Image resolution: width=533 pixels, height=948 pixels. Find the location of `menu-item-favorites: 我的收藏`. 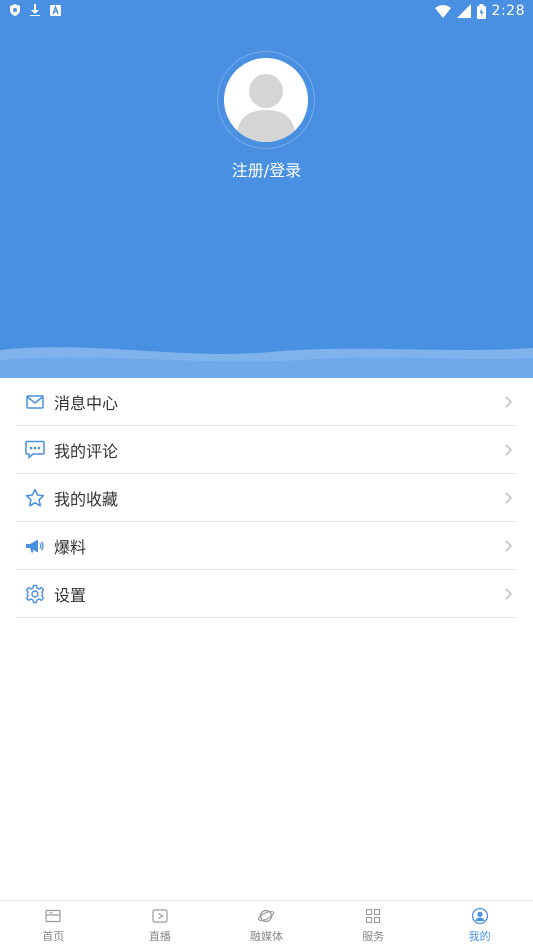

menu-item-favorites: 我的收藏 is located at coordinates (266, 498).